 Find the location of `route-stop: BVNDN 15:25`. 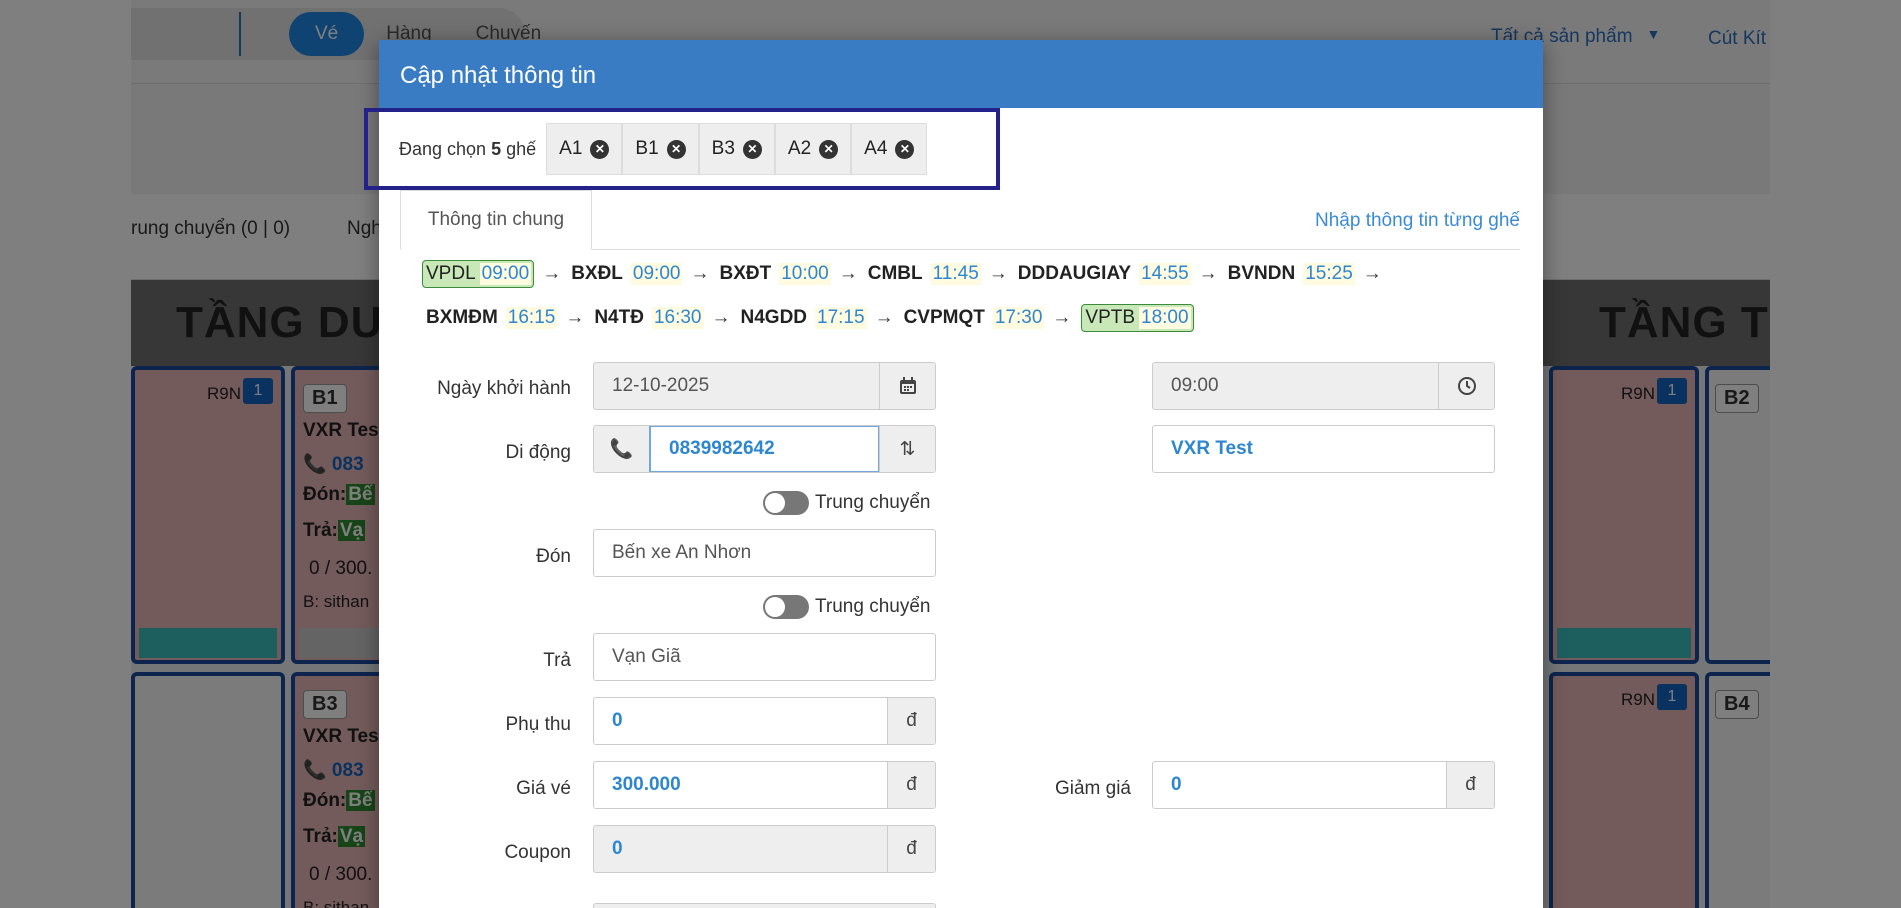

route-stop: BVNDN 15:25 is located at coordinates (1291, 274).